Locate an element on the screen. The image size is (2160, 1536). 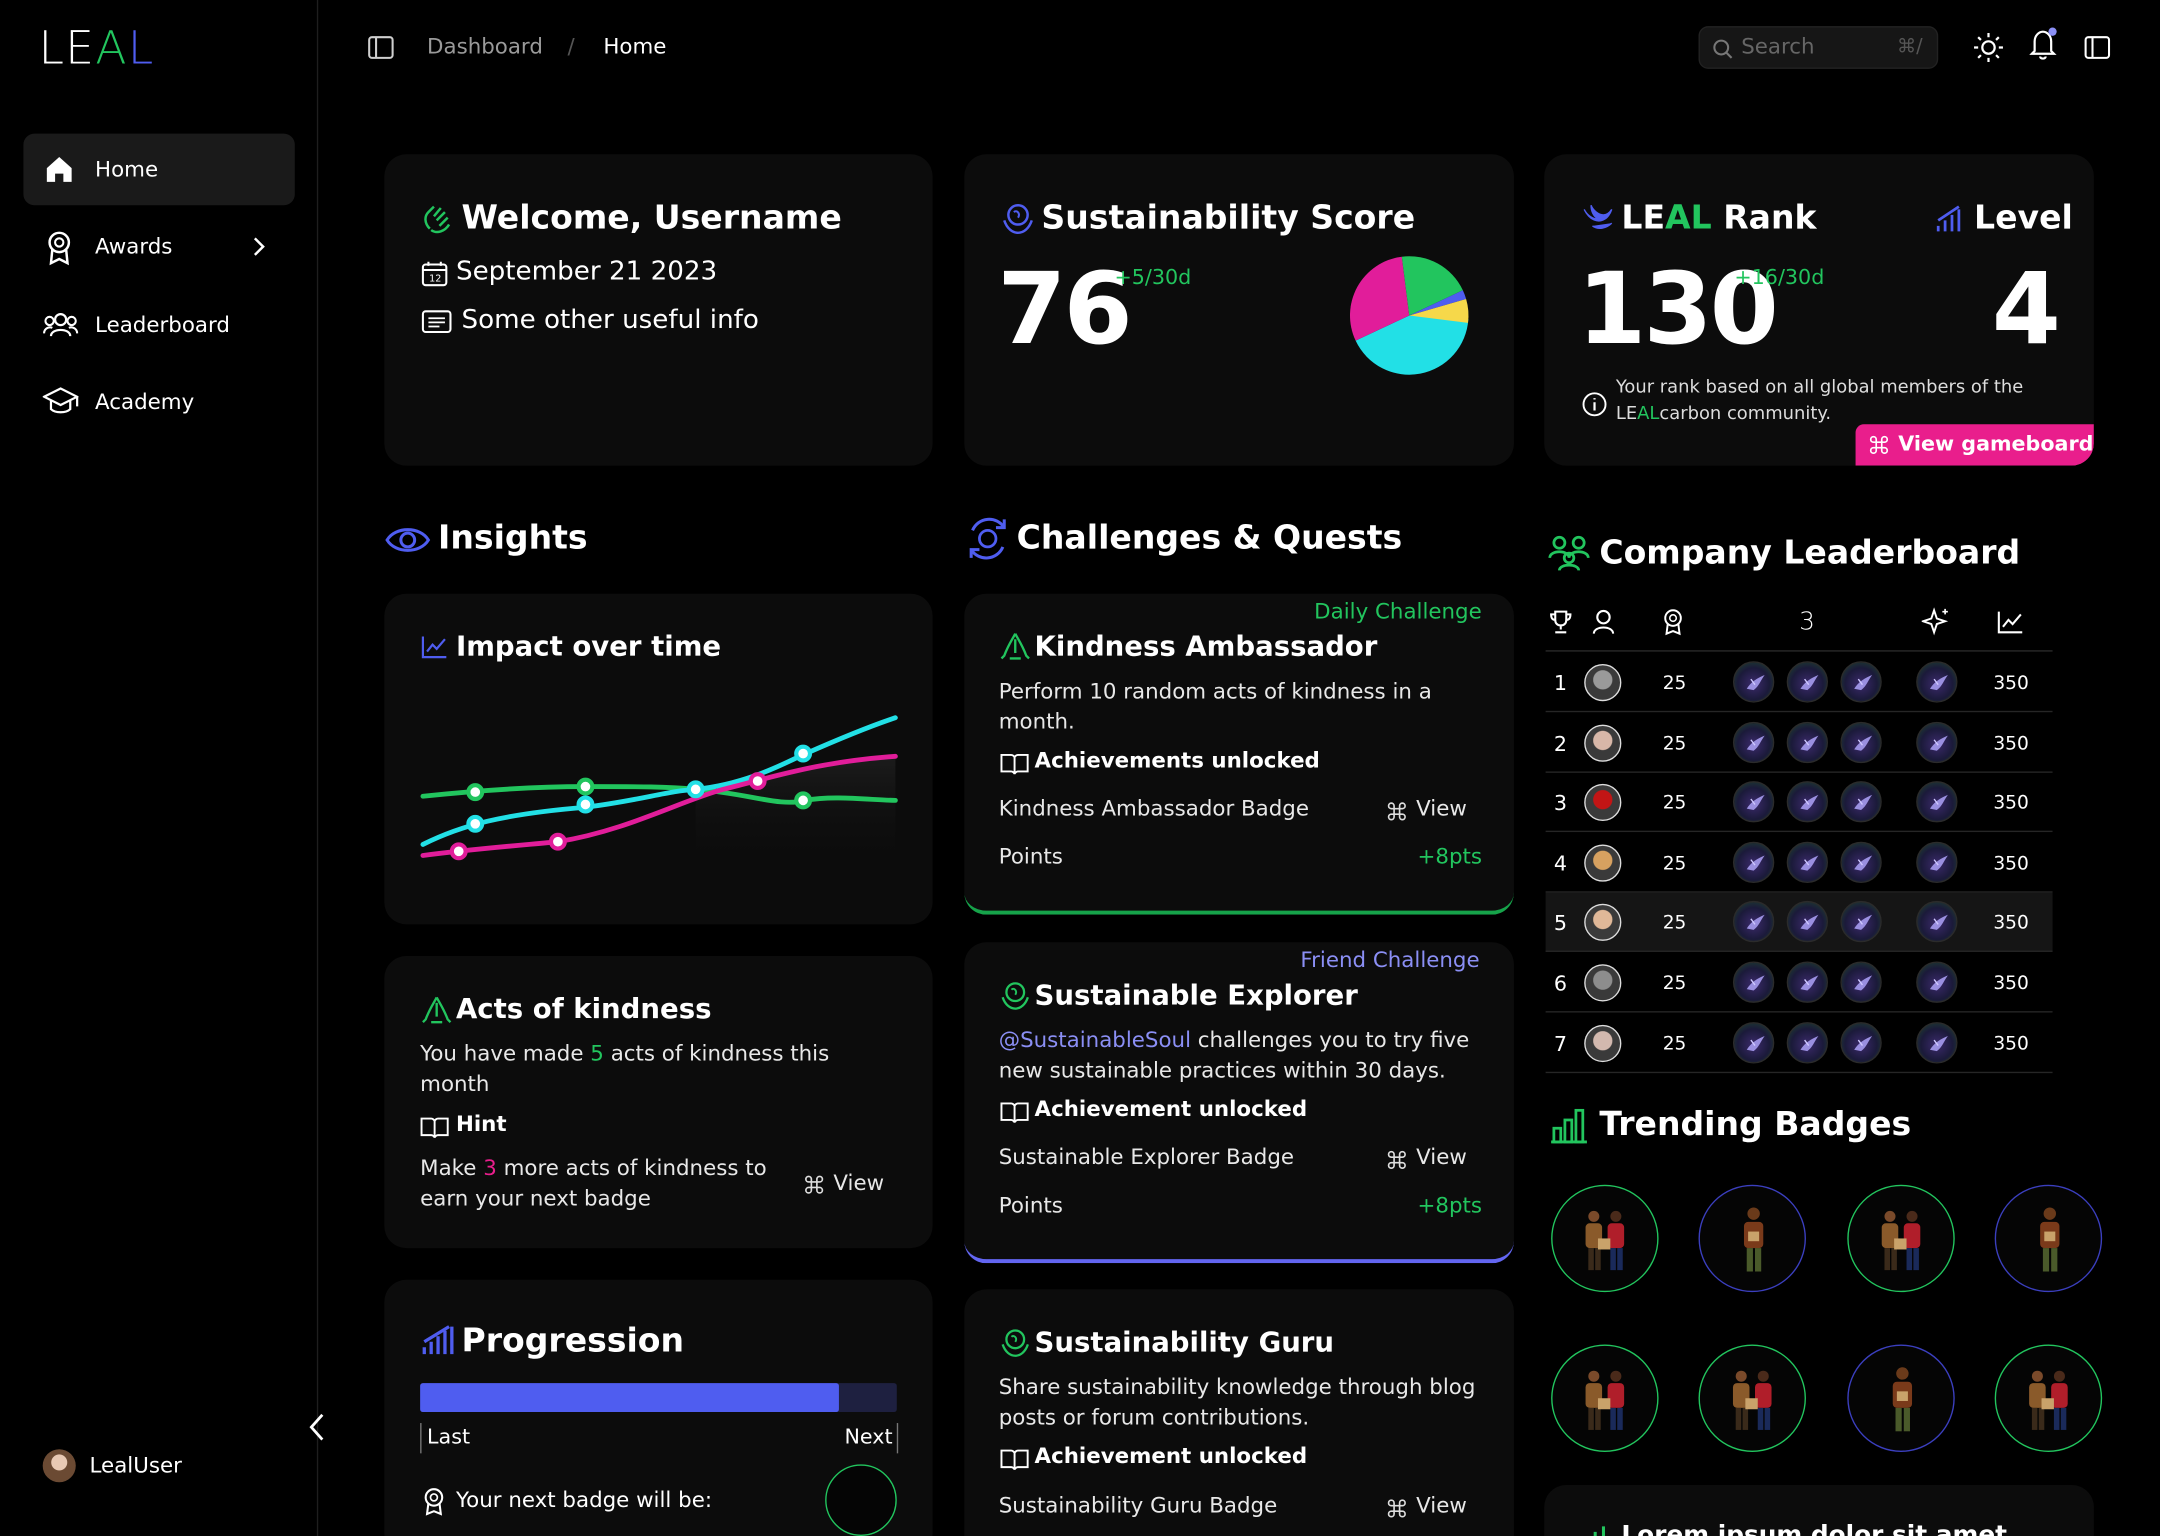
panel-left-icon is located at coordinates (381, 47).